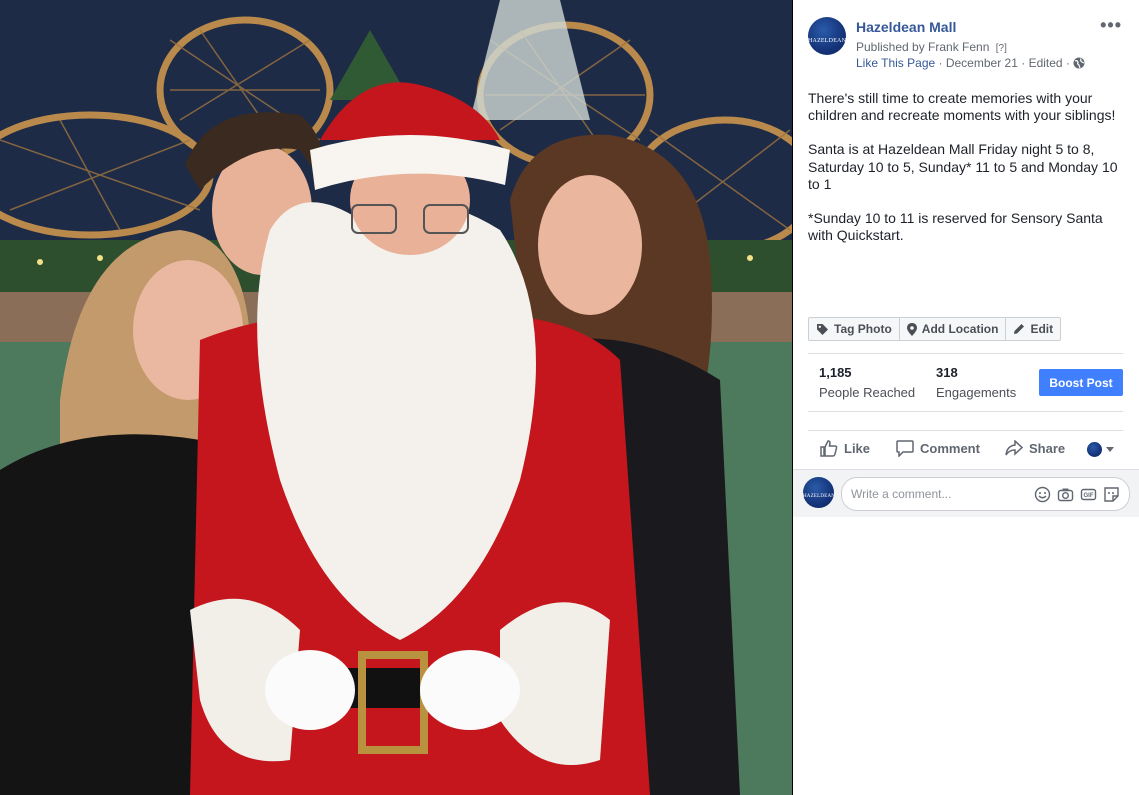 The width and height of the screenshot is (1139, 795). Describe the element at coordinates (1035, 448) in the screenshot. I see `share-button: Share` at that location.